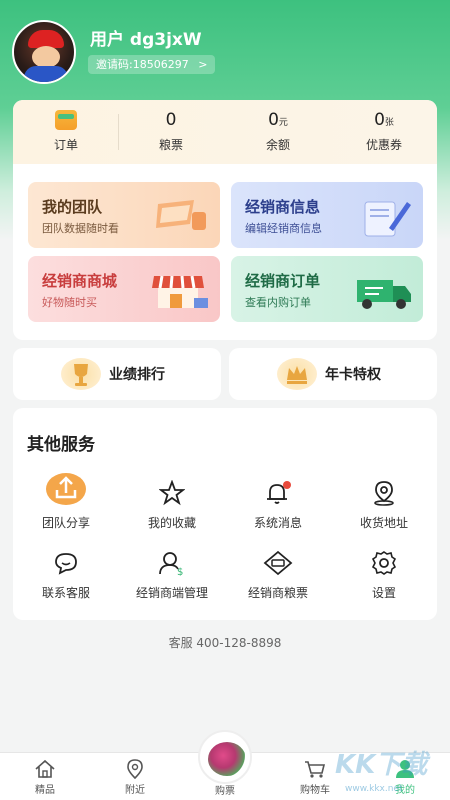 This screenshot has width=450, height=800. What do you see at coordinates (327, 289) in the screenshot?
I see `tile-dealer-orders: 经销商订单 查看内购订单` at bounding box center [327, 289].